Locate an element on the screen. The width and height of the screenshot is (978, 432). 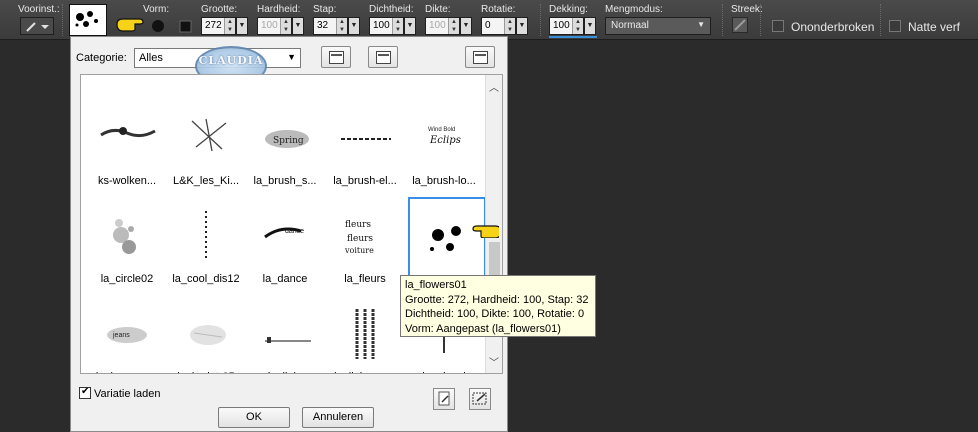
brush-name: la_fleurs is located at coordinates (365, 279).